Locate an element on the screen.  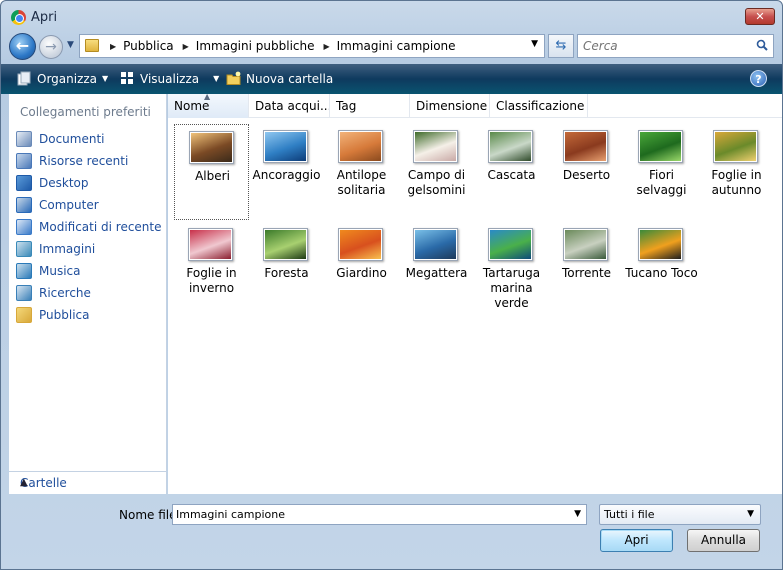
sidebar-item-ricerche: Ricerche is located at coordinates (88, 293).